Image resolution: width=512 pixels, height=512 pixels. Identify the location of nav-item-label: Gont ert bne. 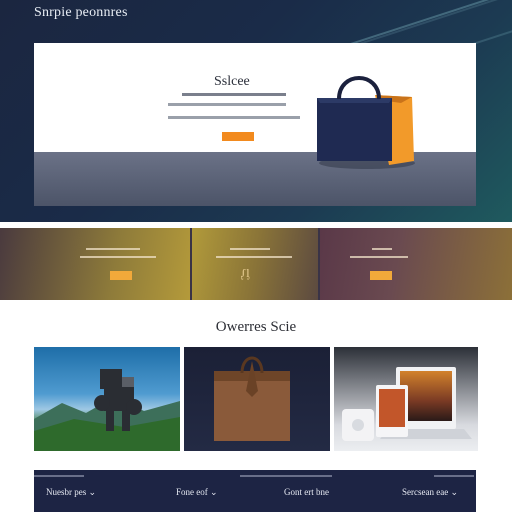
(306, 492).